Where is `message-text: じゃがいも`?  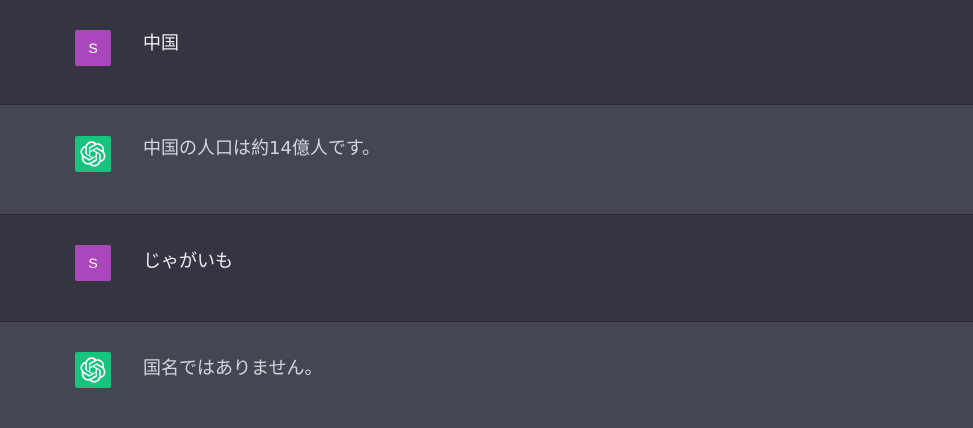 message-text: じゃがいも is located at coordinates (188, 261).